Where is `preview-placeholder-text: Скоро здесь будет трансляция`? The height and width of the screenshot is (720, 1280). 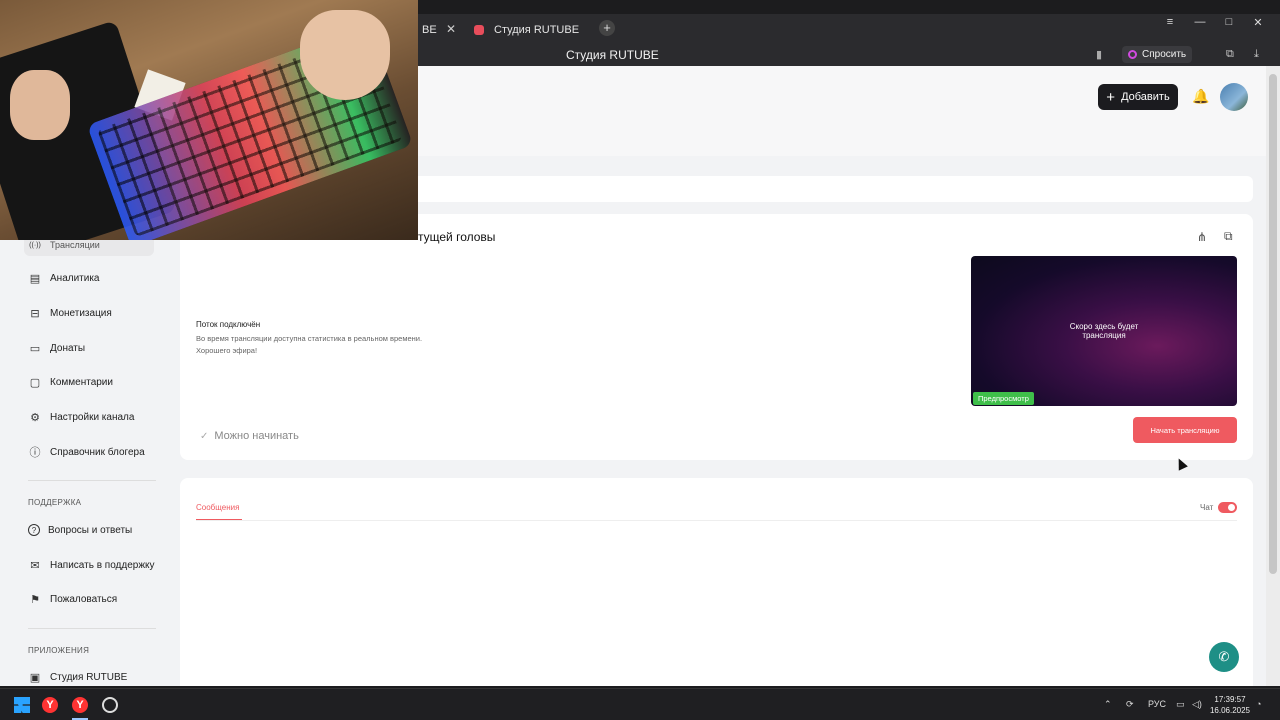
preview-placeholder-text: Скоро здесь будет трансляция is located at coordinates (1104, 331).